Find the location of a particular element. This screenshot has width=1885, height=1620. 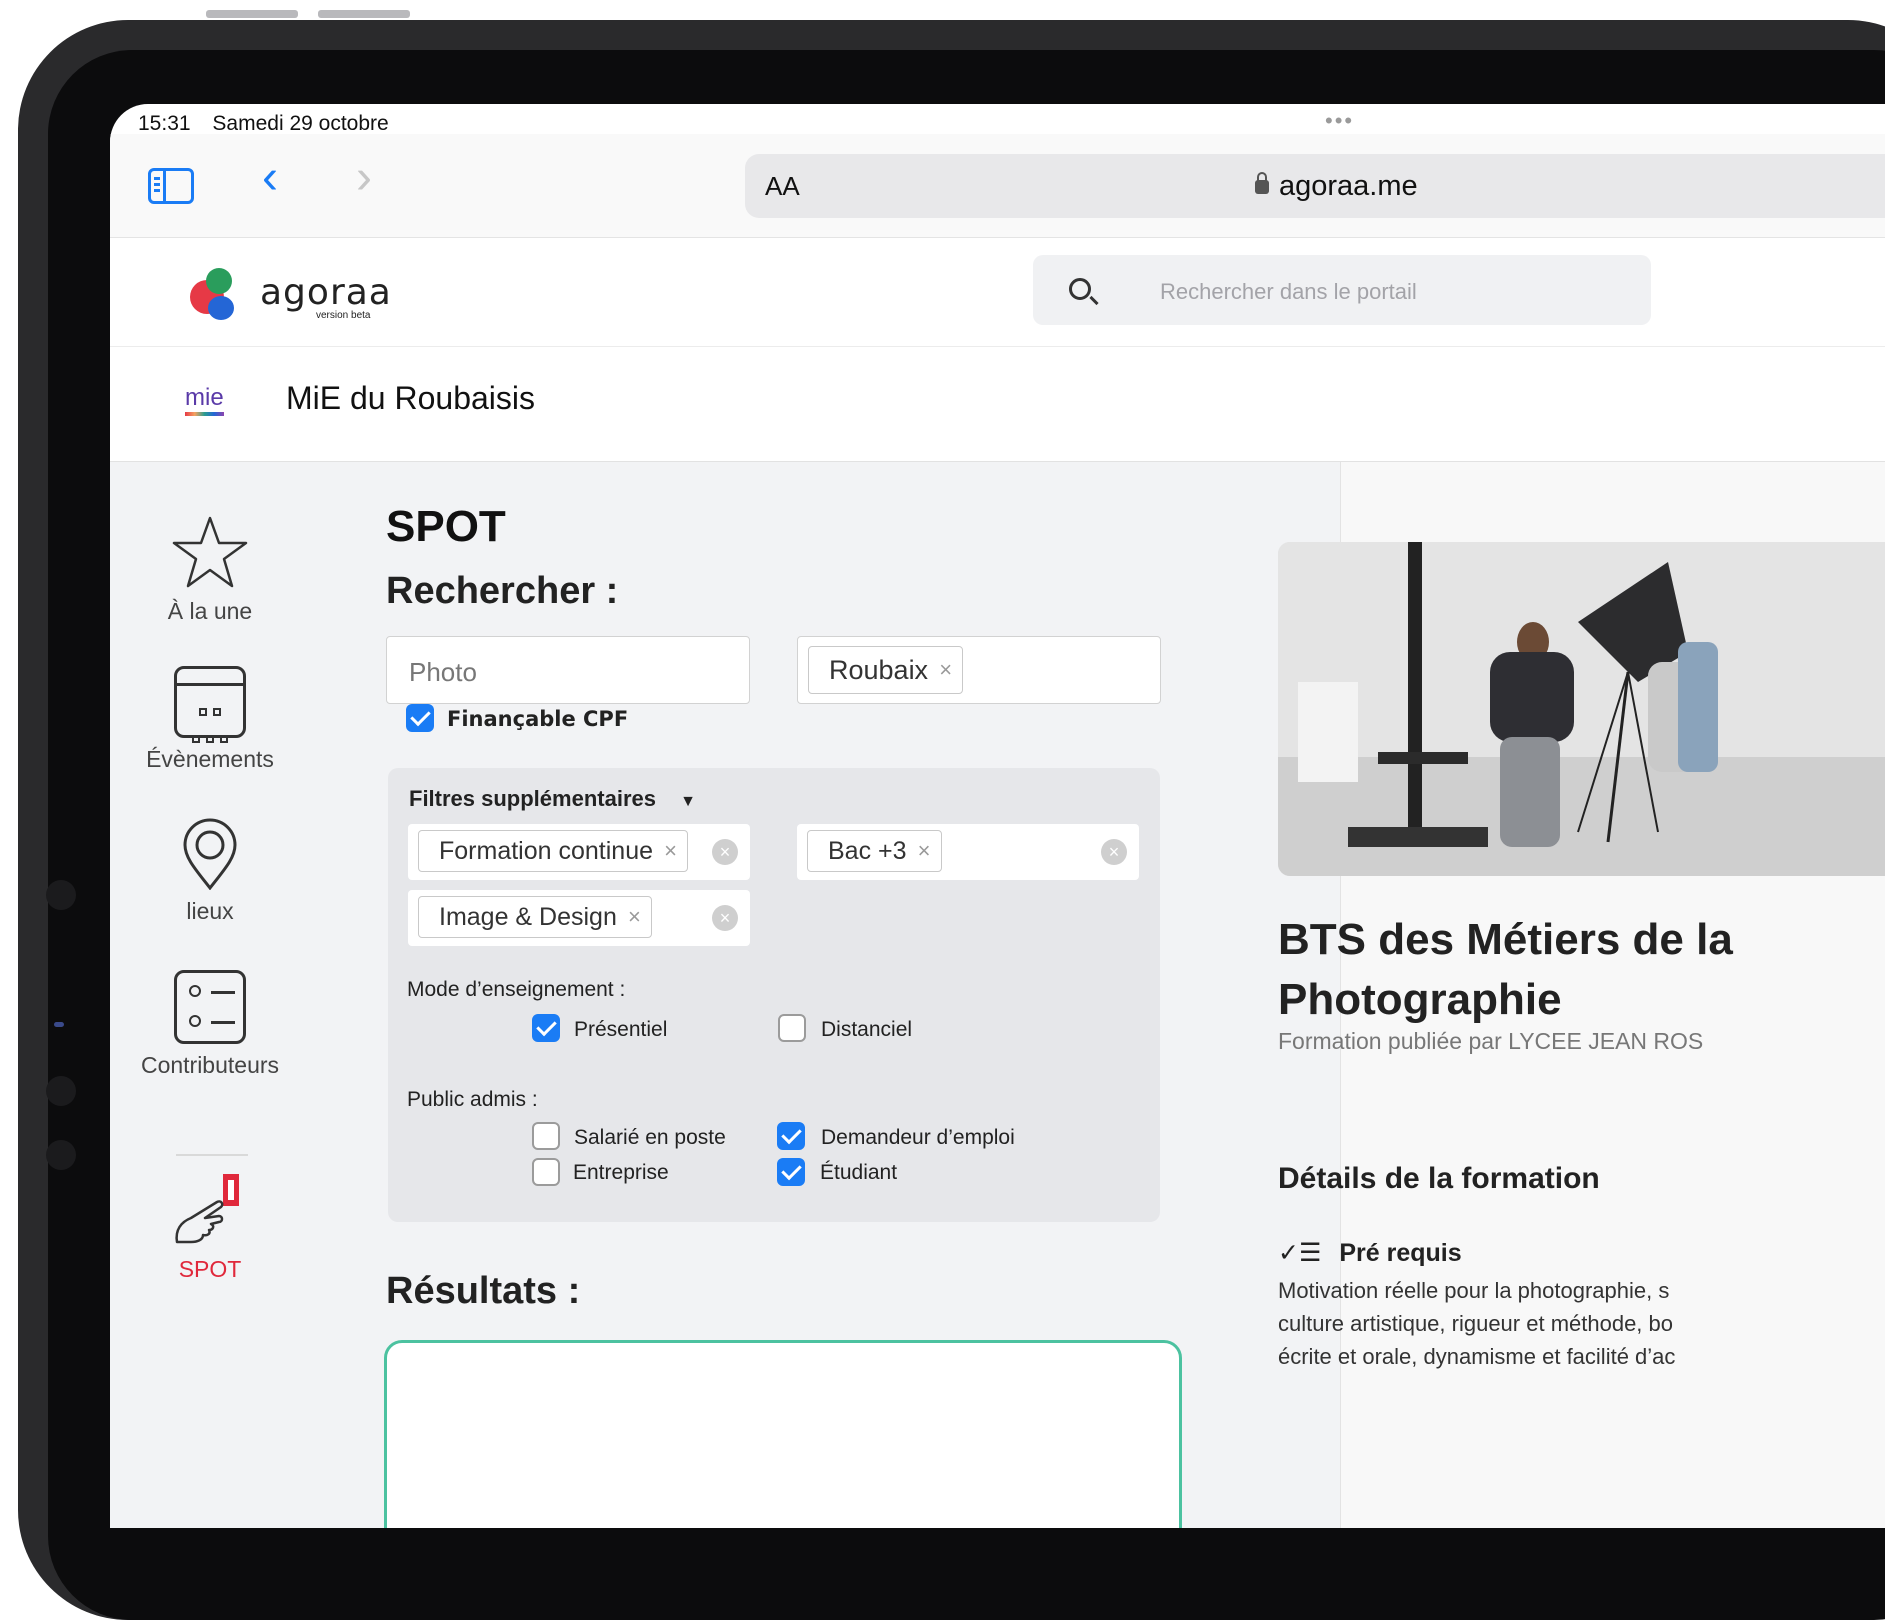

url-value: agoraa.me is located at coordinates (1348, 186).